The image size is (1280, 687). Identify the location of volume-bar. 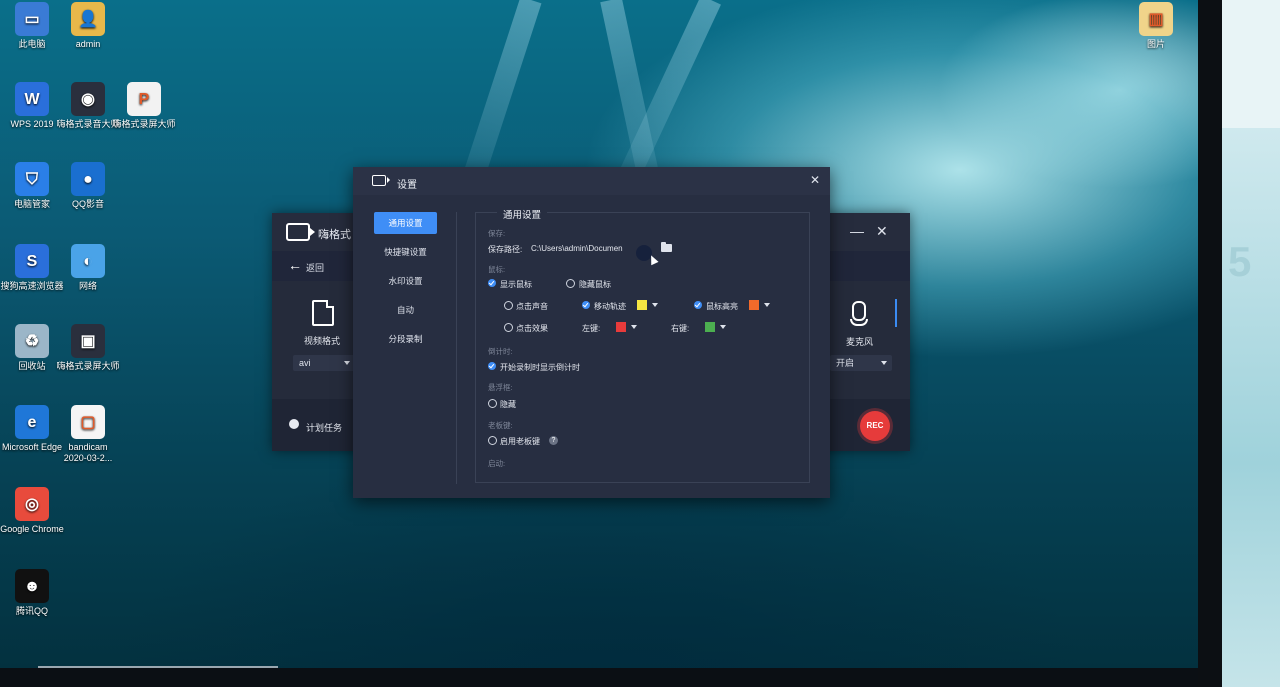
(896, 313).